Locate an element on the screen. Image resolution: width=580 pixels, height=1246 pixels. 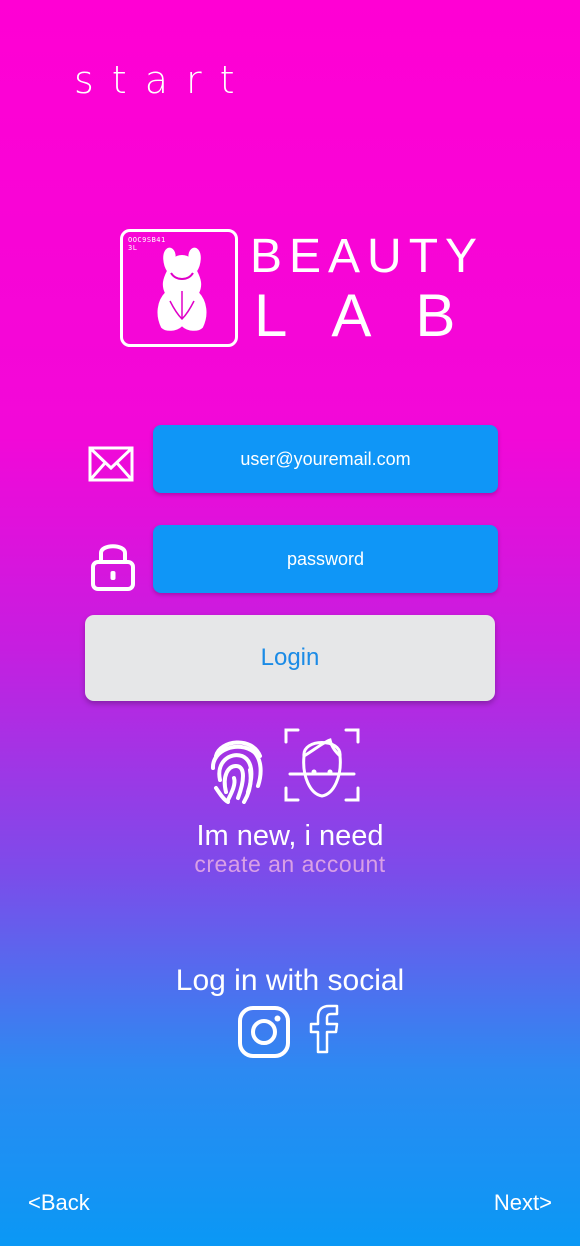
back-link: <Back is located at coordinates (59, 1203).